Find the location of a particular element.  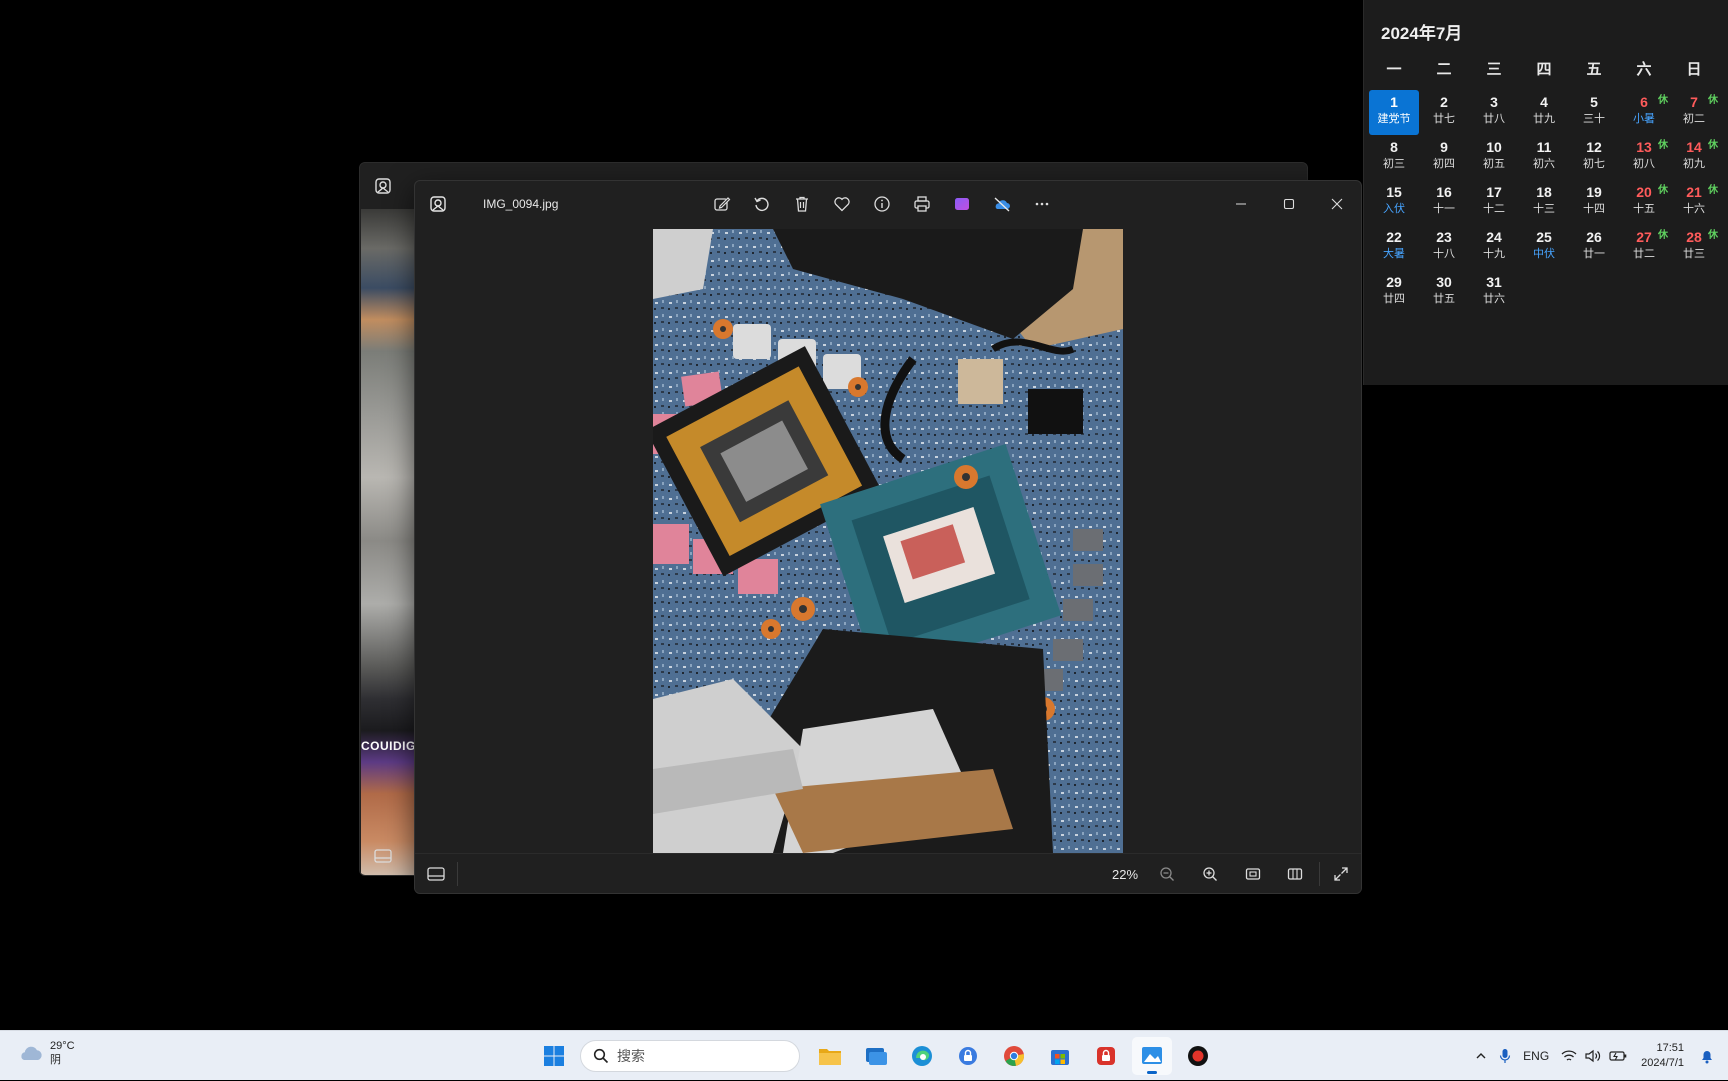

taskbar-terminal is located at coordinates (876, 1056).